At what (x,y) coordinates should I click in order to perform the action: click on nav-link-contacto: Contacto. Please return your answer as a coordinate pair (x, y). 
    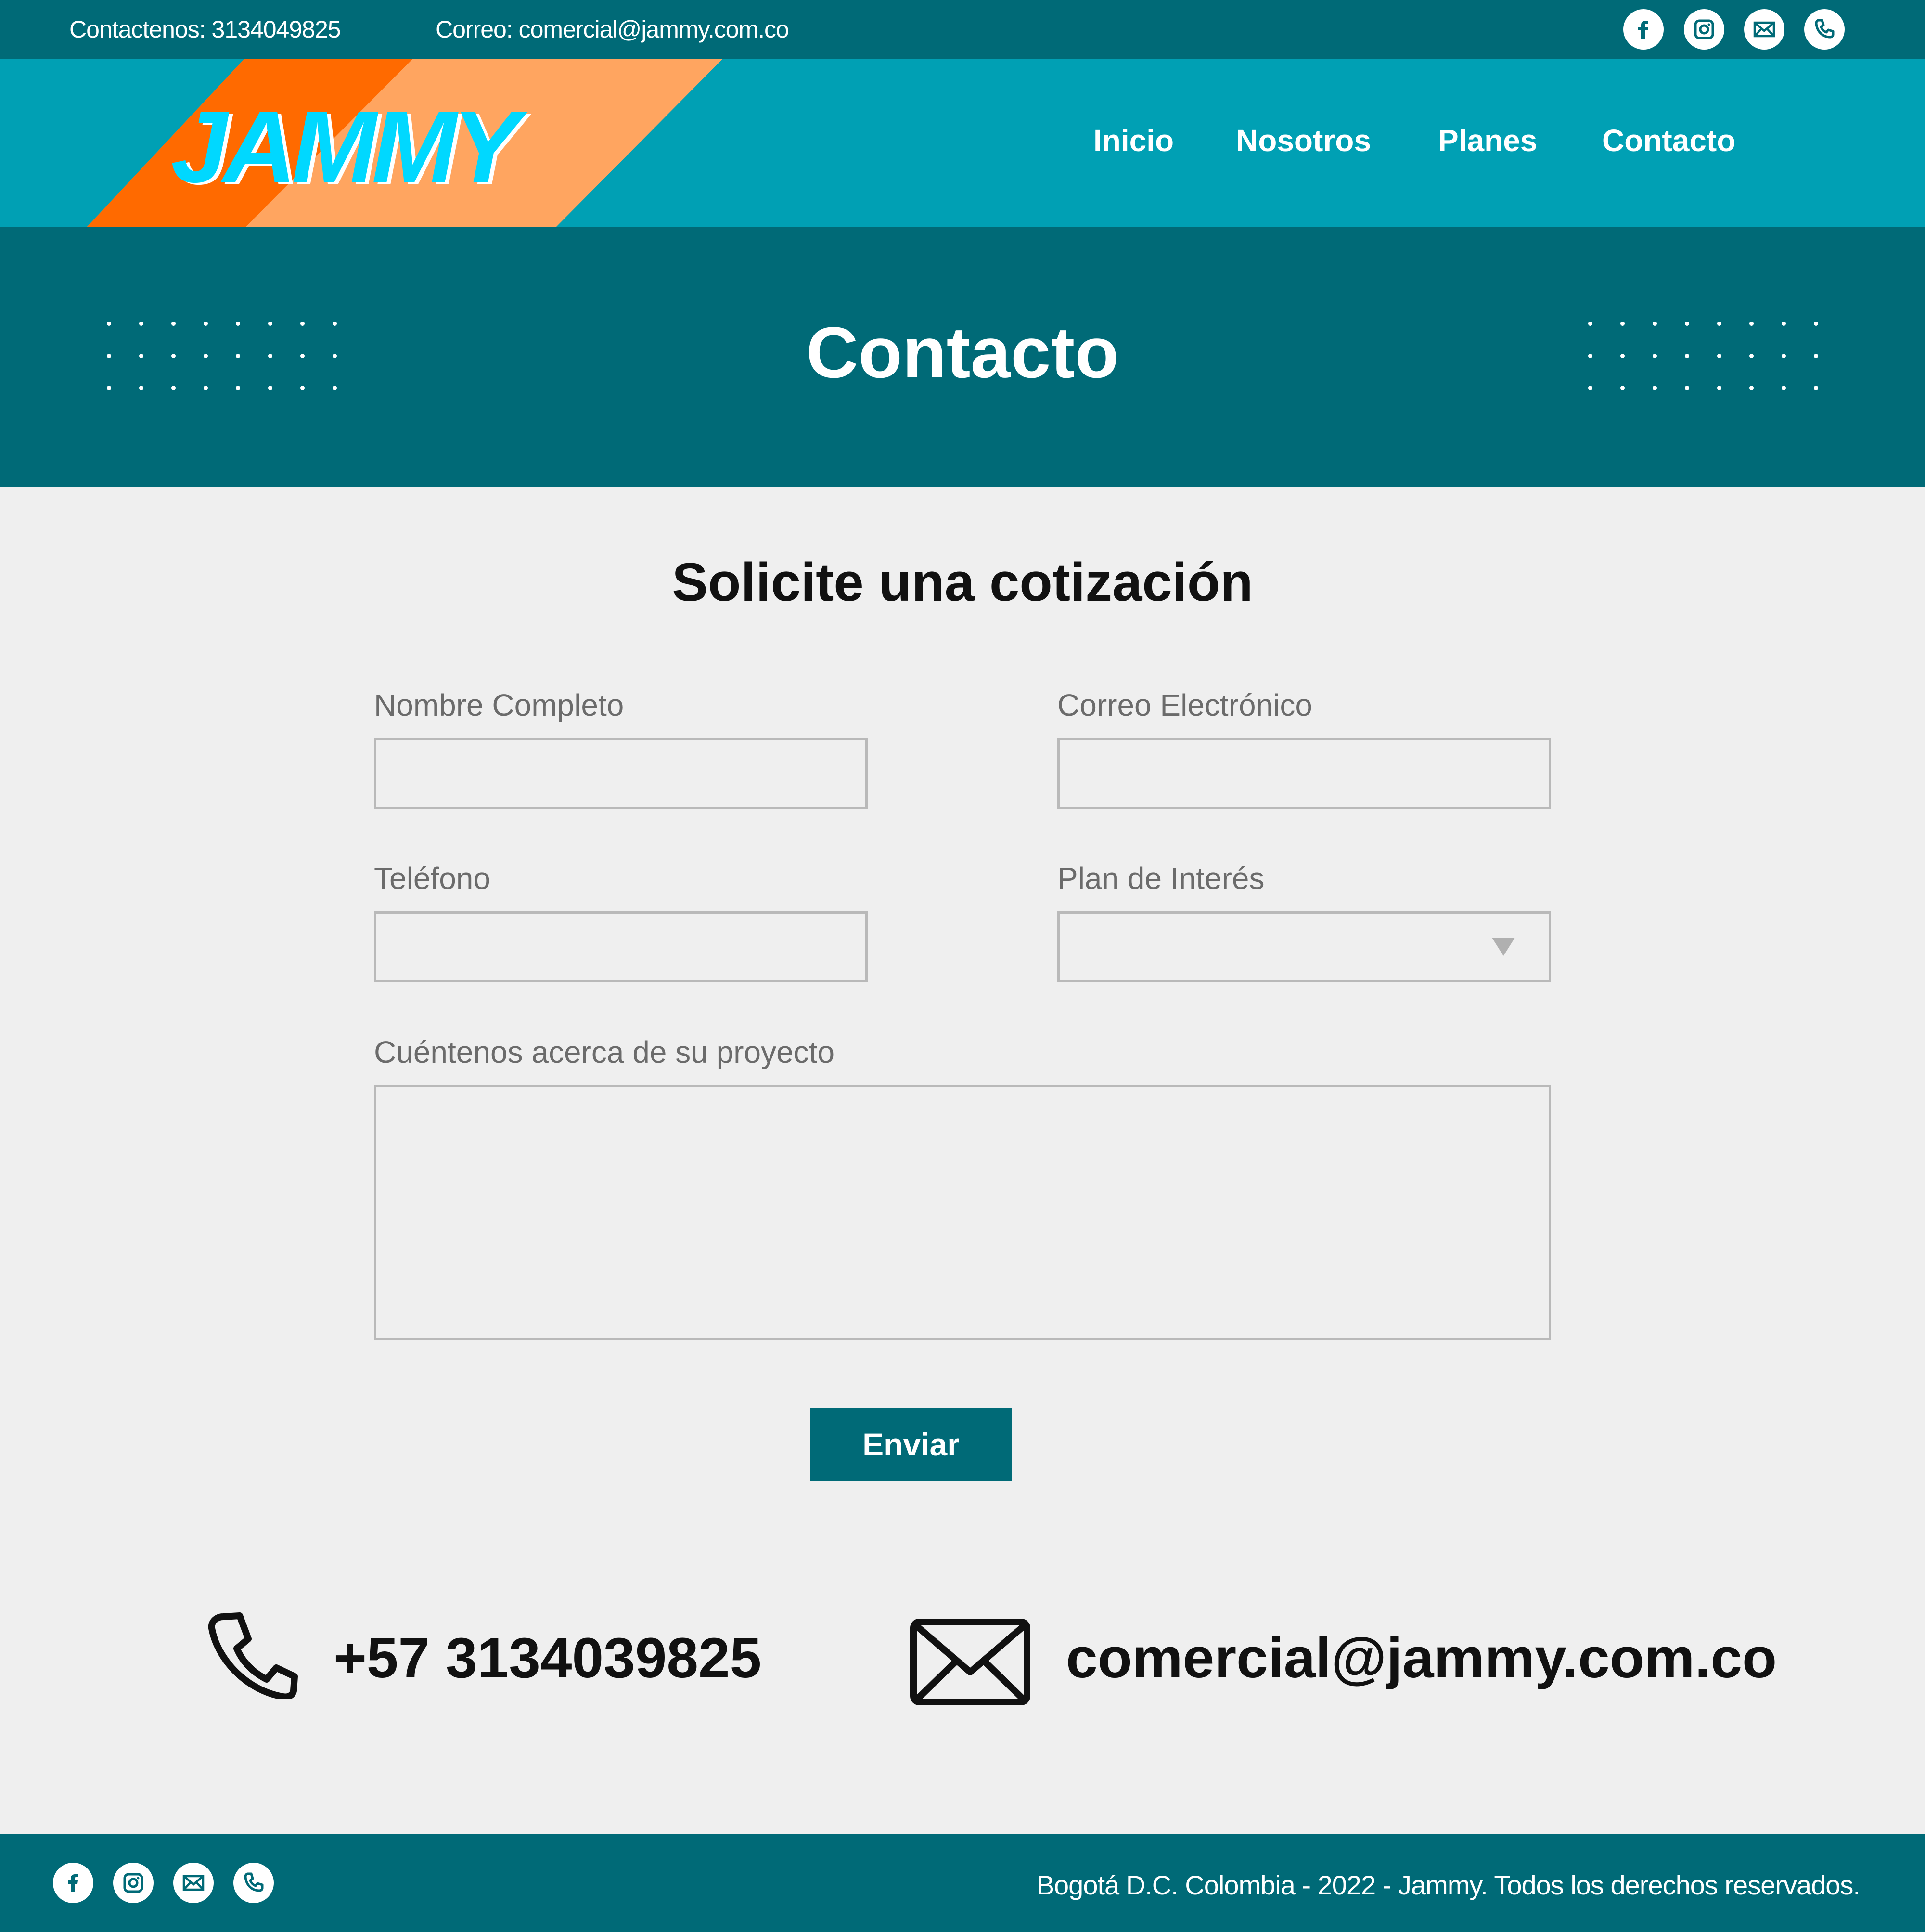
    Looking at the image, I should click on (1668, 141).